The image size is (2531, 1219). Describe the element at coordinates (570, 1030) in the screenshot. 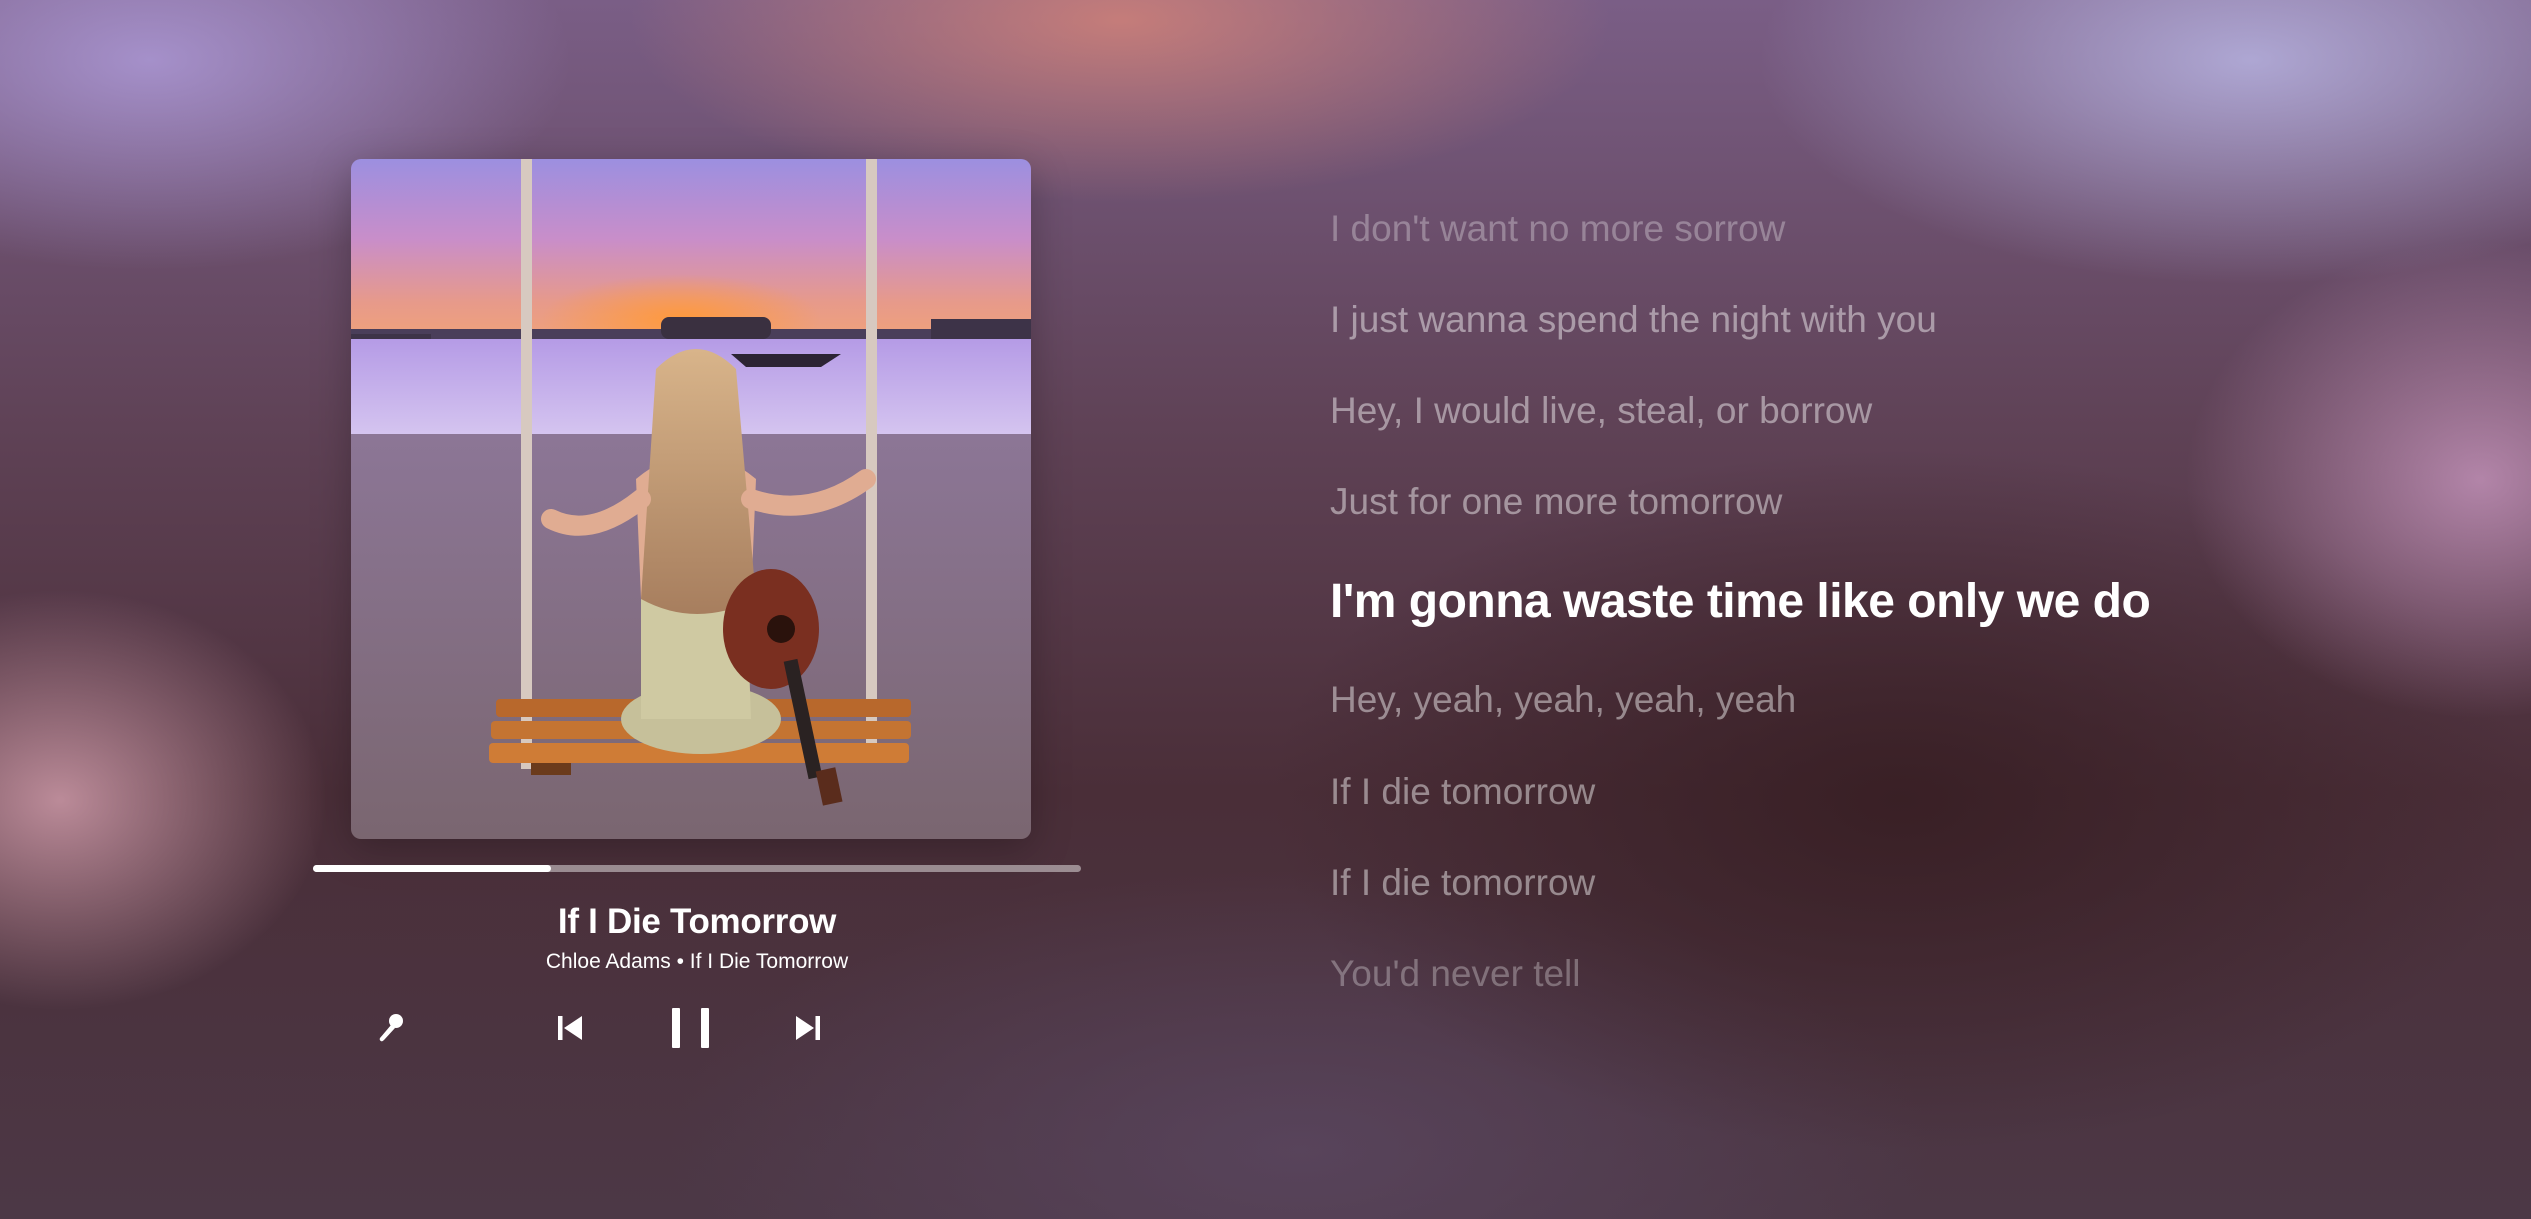

I see `skip-previous-icon` at that location.